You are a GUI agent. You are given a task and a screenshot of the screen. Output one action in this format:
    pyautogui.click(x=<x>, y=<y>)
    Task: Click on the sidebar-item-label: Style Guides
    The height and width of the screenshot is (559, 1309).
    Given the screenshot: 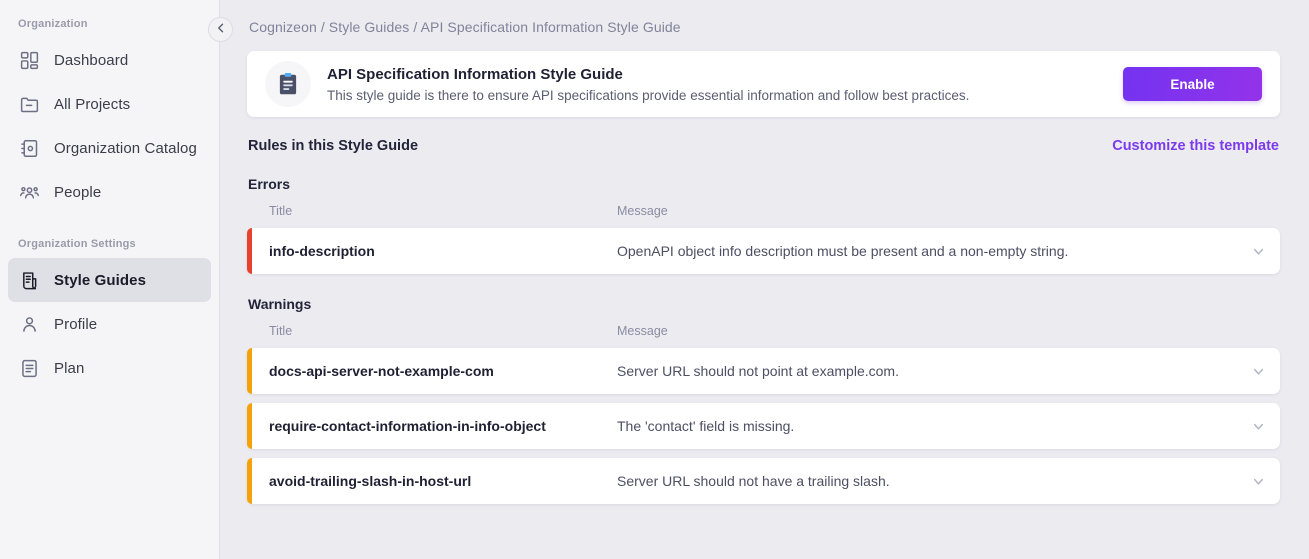 What is the action you would take?
    pyautogui.click(x=100, y=280)
    